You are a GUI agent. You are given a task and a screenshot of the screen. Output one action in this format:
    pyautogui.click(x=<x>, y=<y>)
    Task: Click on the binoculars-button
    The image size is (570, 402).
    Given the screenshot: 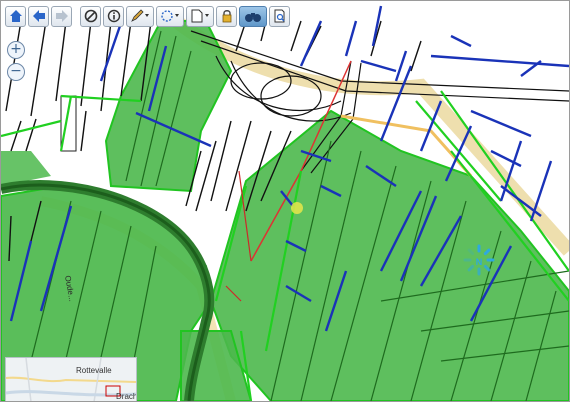 What is the action you would take?
    pyautogui.click(x=253, y=16)
    